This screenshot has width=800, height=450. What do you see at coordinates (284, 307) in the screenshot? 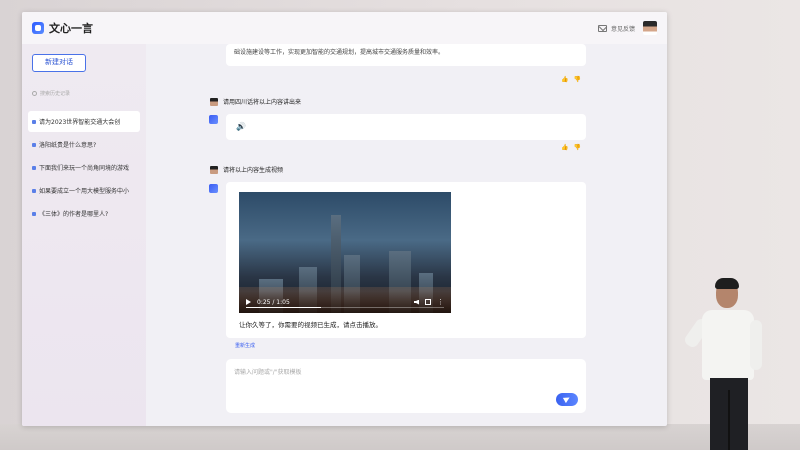
I see `video-progress-fill` at bounding box center [284, 307].